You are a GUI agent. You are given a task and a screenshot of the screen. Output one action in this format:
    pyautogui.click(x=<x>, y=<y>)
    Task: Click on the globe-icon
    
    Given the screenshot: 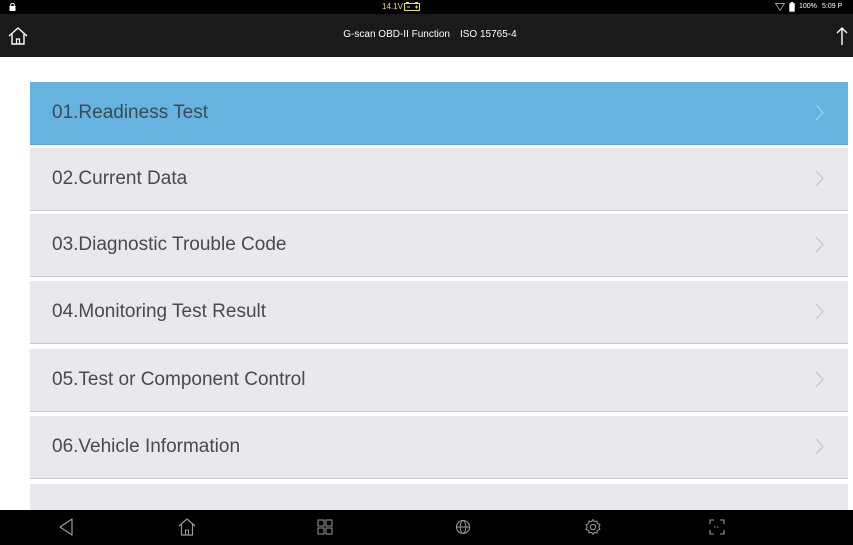 What is the action you would take?
    pyautogui.click(x=463, y=527)
    